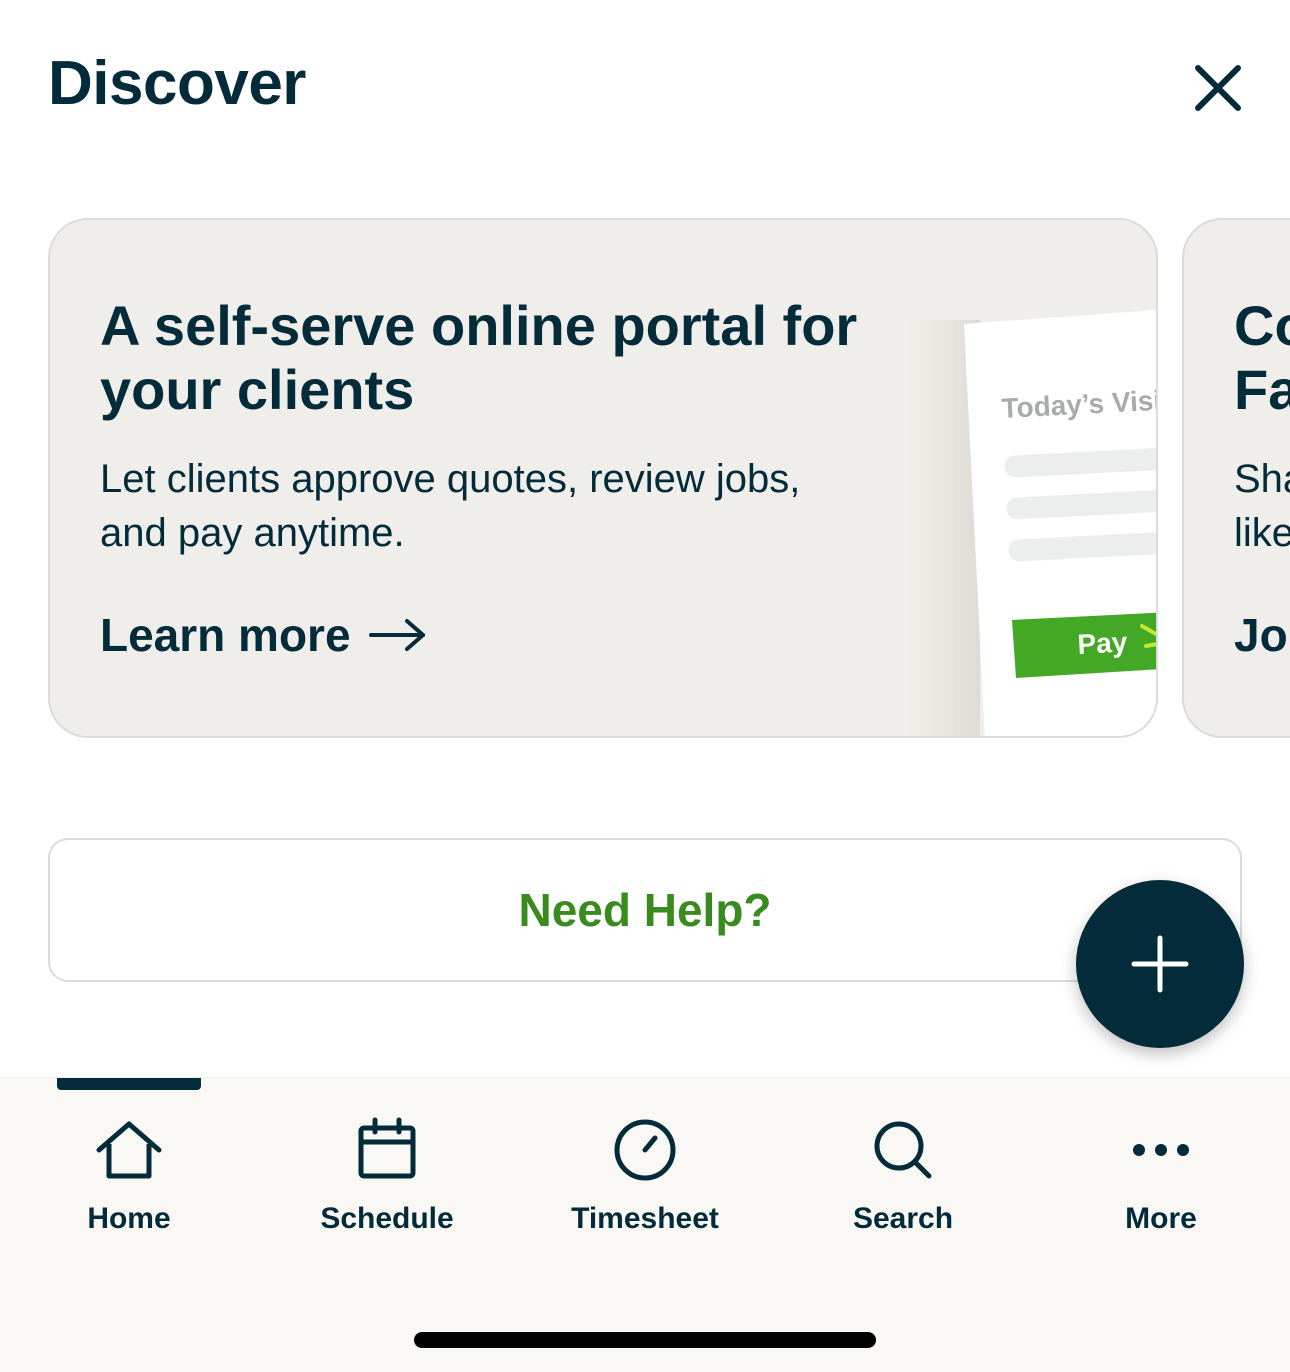 The image size is (1290, 1372). Describe the element at coordinates (177, 83) in the screenshot. I see `page-title: Discover` at that location.